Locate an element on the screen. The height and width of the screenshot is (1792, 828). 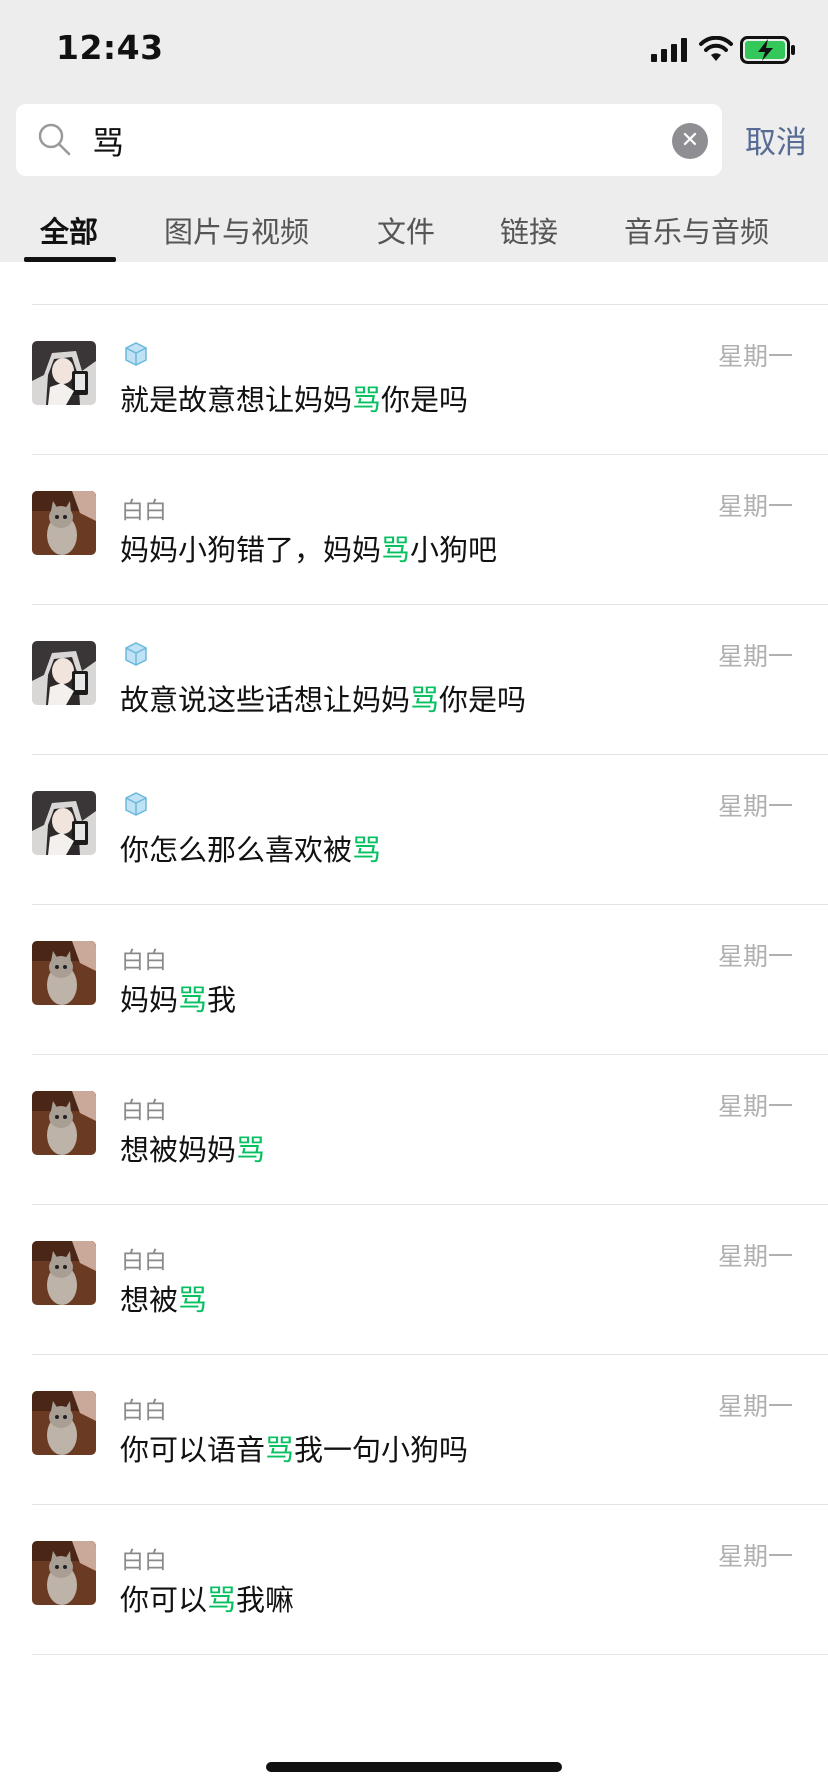
message-snippet: 你可以骂我嘛 is located at coordinates (207, 1598).